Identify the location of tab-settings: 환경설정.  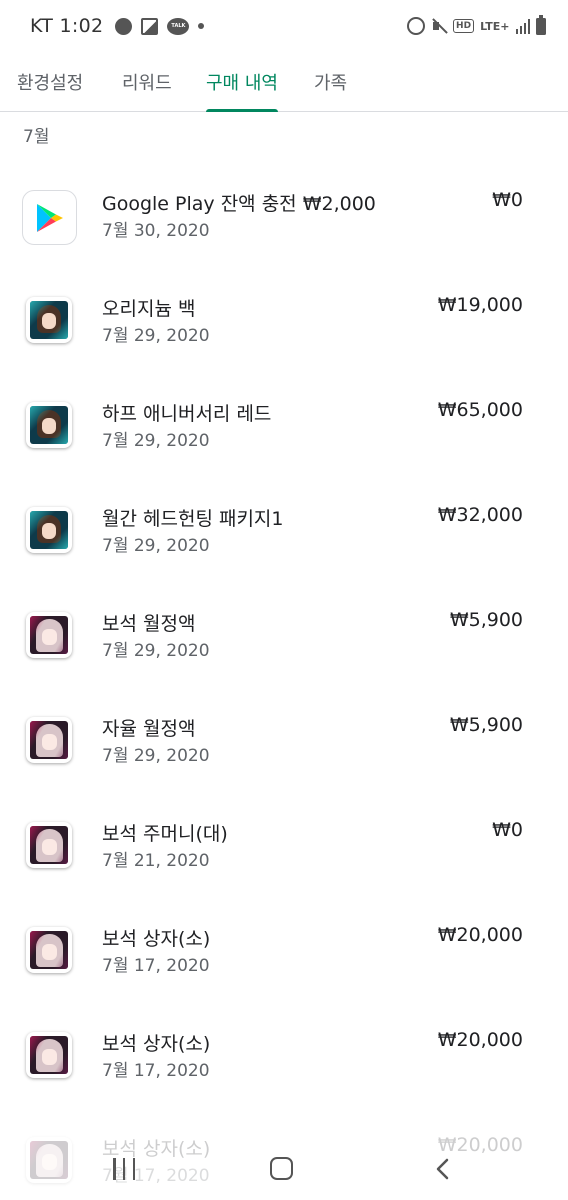
(50, 82).